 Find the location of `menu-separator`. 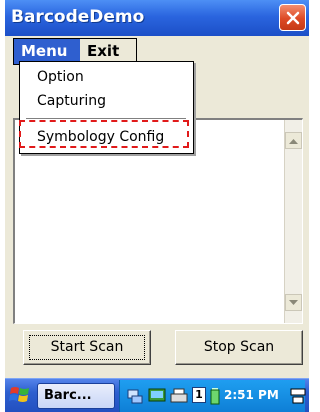

menu-separator is located at coordinates (106, 118).